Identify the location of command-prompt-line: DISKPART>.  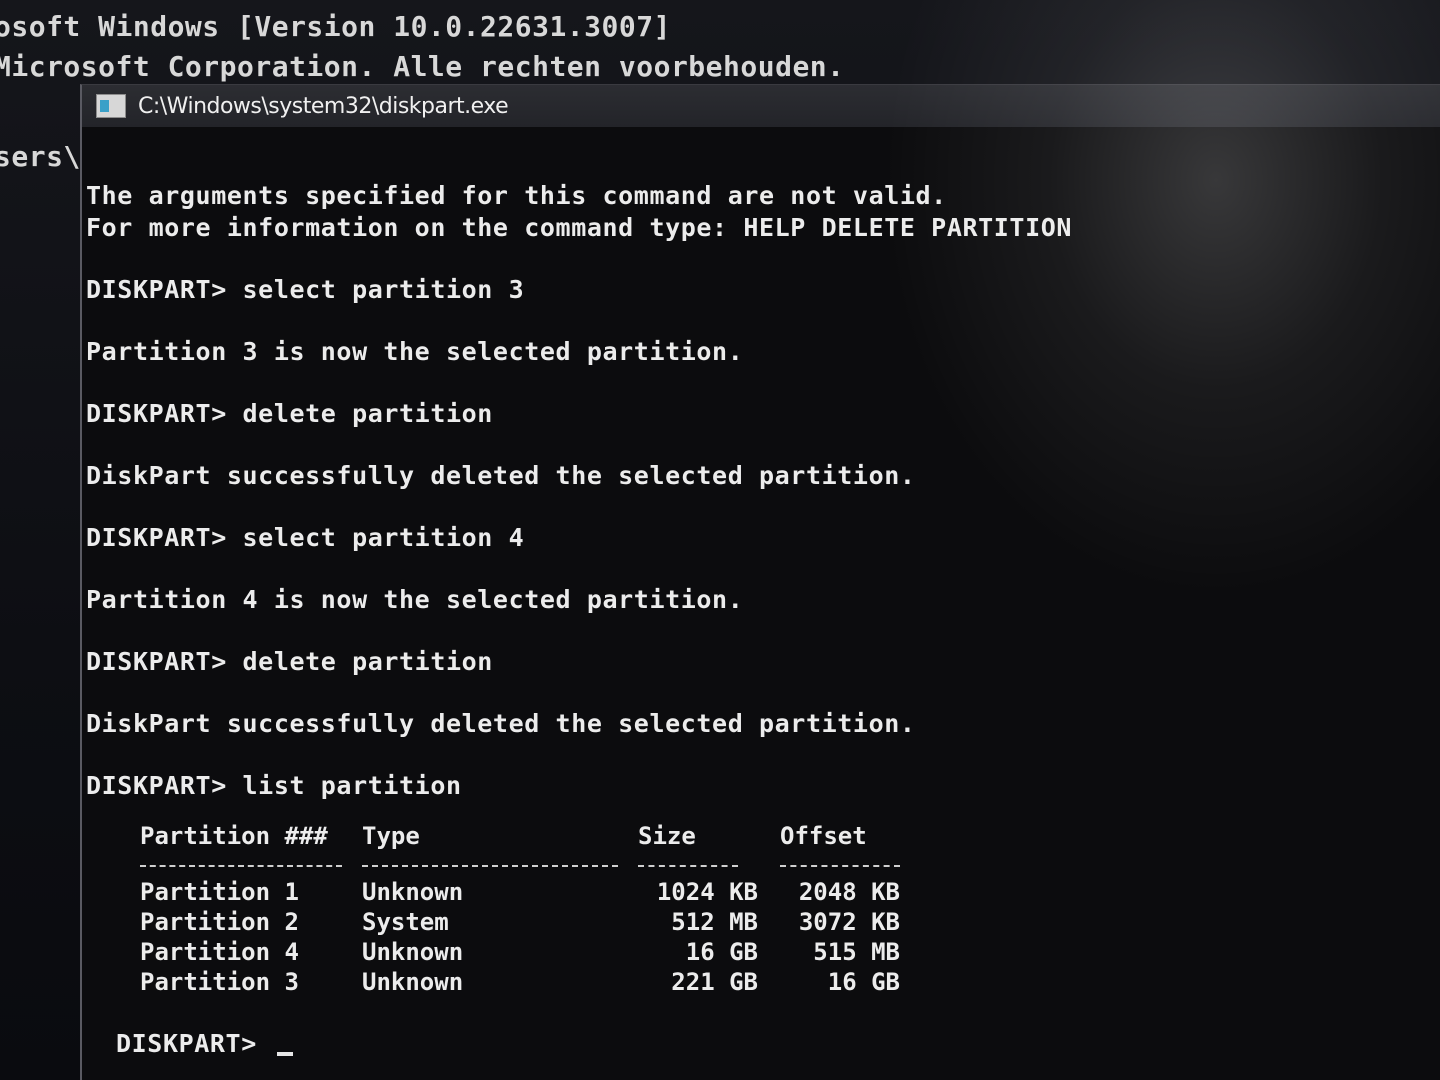
(204, 1043).